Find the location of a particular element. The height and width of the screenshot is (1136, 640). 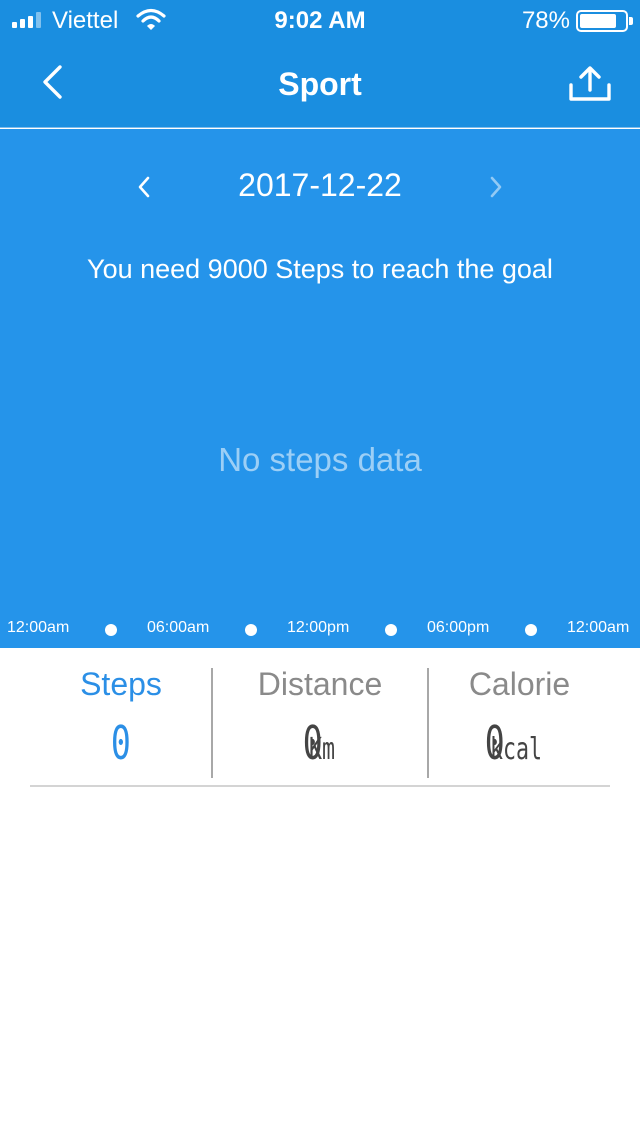

selected-date: 2017-12-22 is located at coordinates (320, 185).